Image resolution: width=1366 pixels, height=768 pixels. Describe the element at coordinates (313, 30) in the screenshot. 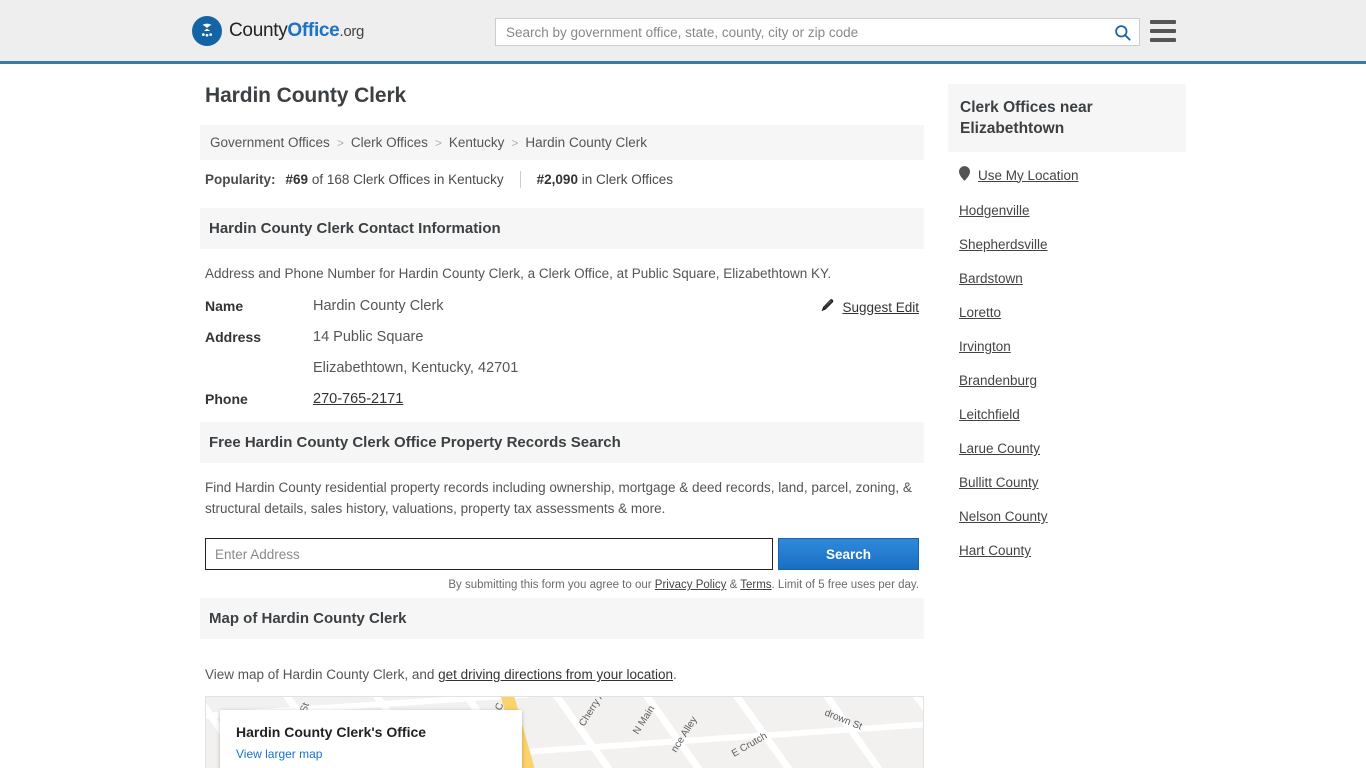

I see `logo-text-office: Office` at that location.